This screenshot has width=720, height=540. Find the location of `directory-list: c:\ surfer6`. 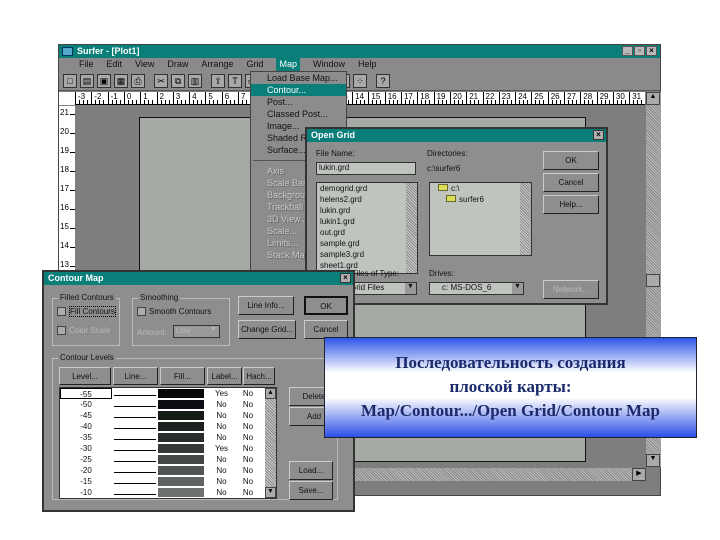

directory-list: c:\ surfer6 is located at coordinates (480, 219).